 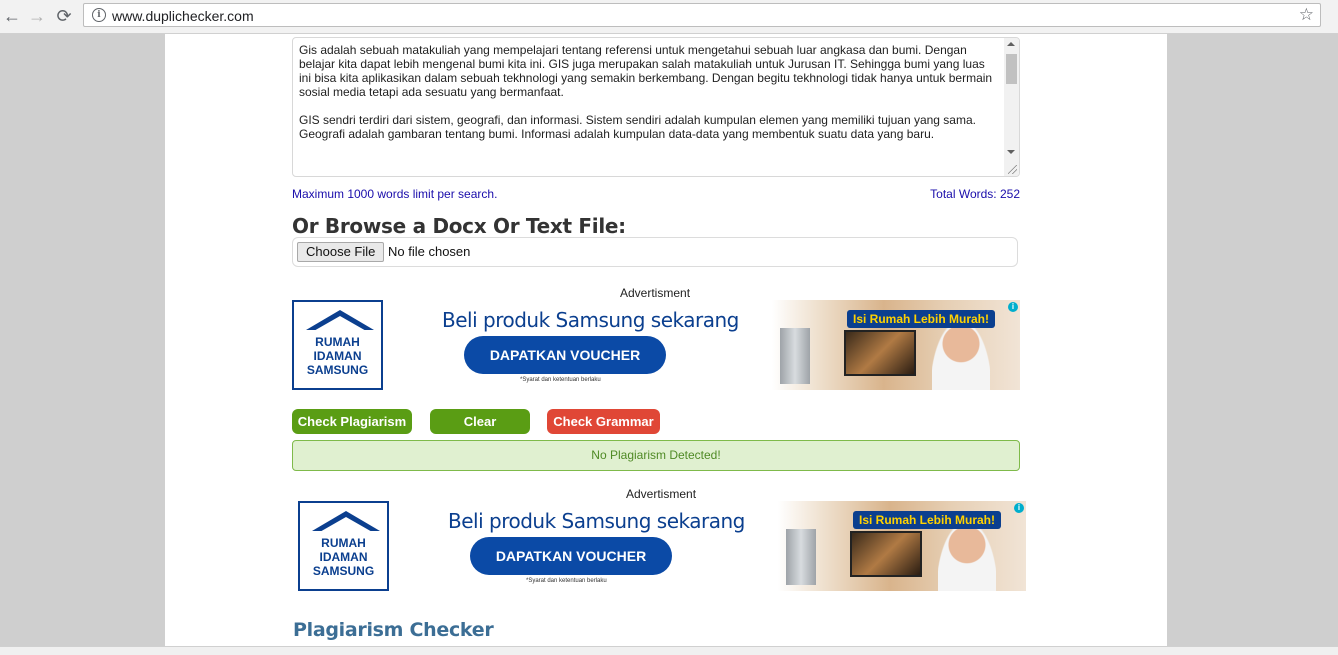 What do you see at coordinates (1011, 152) in the screenshot?
I see `scroll-down-arrow-icon` at bounding box center [1011, 152].